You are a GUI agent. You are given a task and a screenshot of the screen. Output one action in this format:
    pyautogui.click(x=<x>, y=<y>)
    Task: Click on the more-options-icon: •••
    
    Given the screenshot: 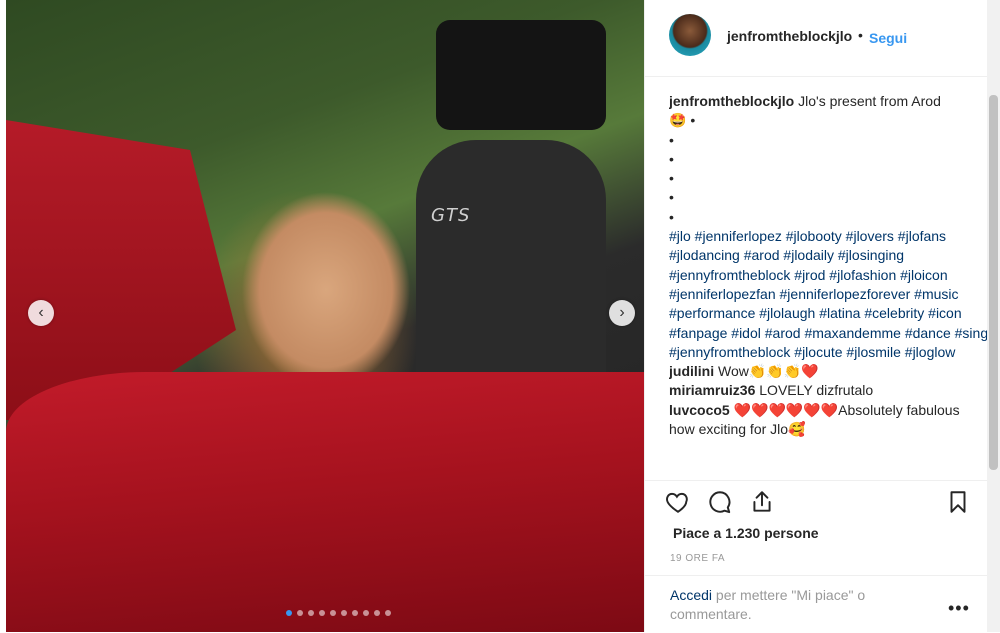 What is the action you would take?
    pyautogui.click(x=959, y=608)
    